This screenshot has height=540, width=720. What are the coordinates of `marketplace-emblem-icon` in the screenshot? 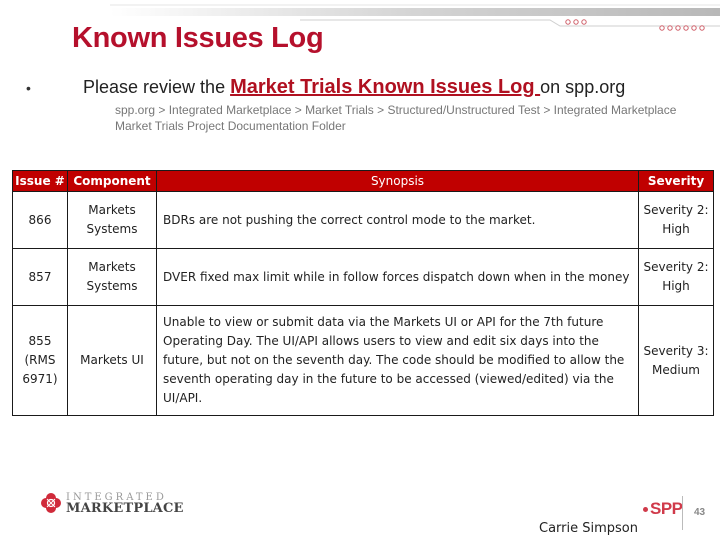 It's located at (51, 503).